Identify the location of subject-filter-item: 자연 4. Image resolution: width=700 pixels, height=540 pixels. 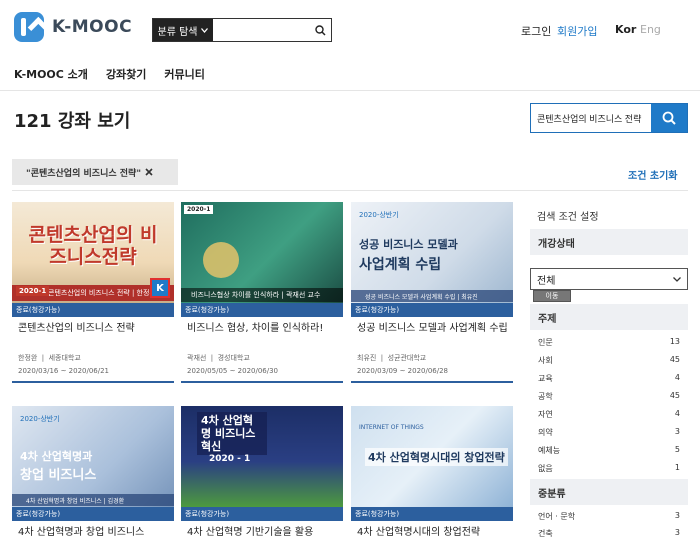
(609, 414).